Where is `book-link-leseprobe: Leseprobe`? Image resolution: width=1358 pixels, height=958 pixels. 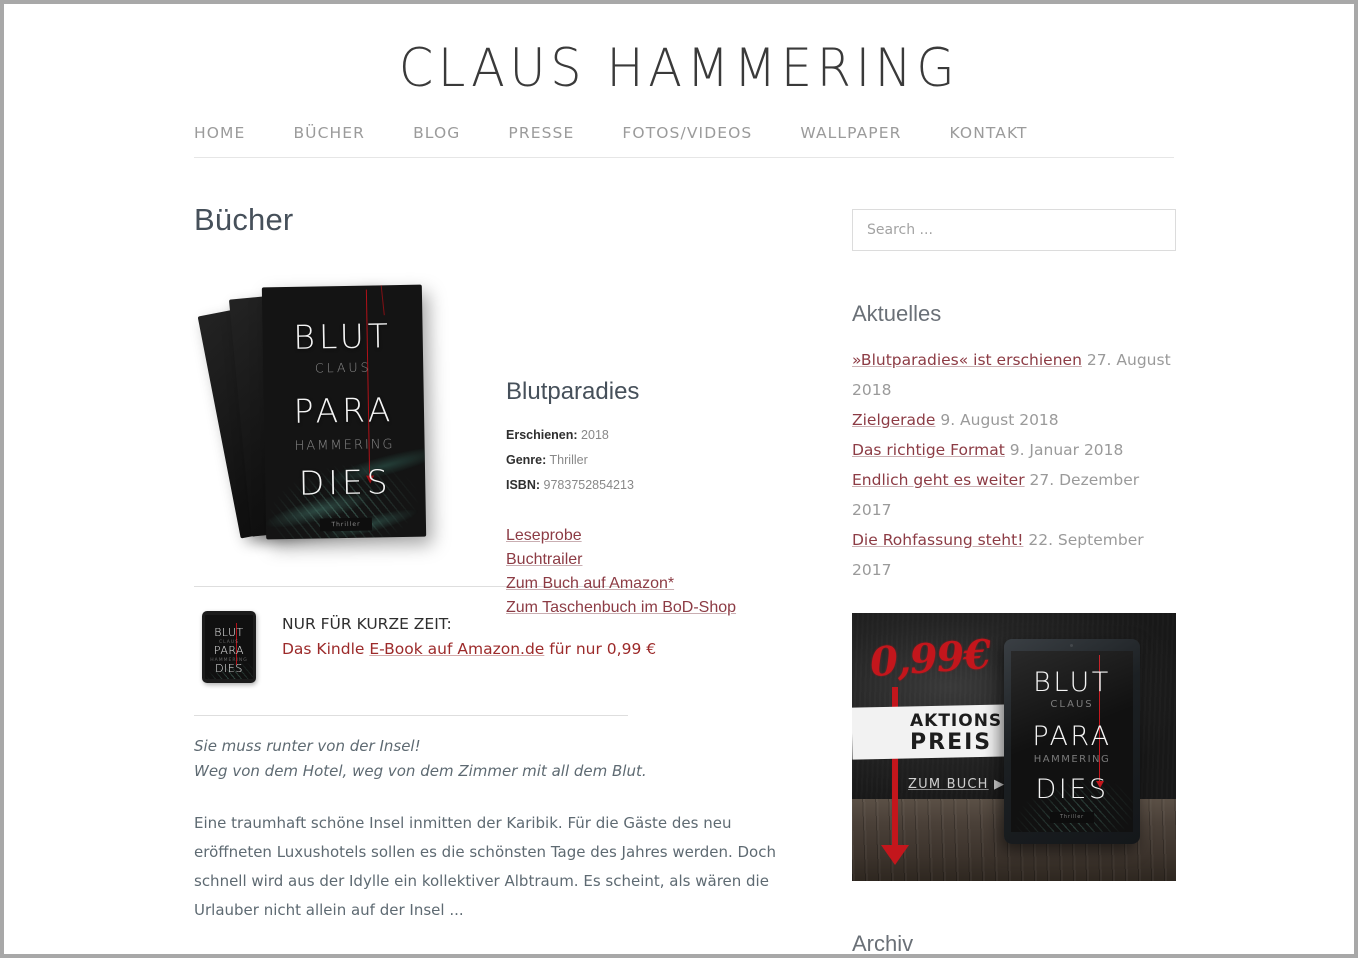
book-link-leseprobe: Leseprobe is located at coordinates (666, 536).